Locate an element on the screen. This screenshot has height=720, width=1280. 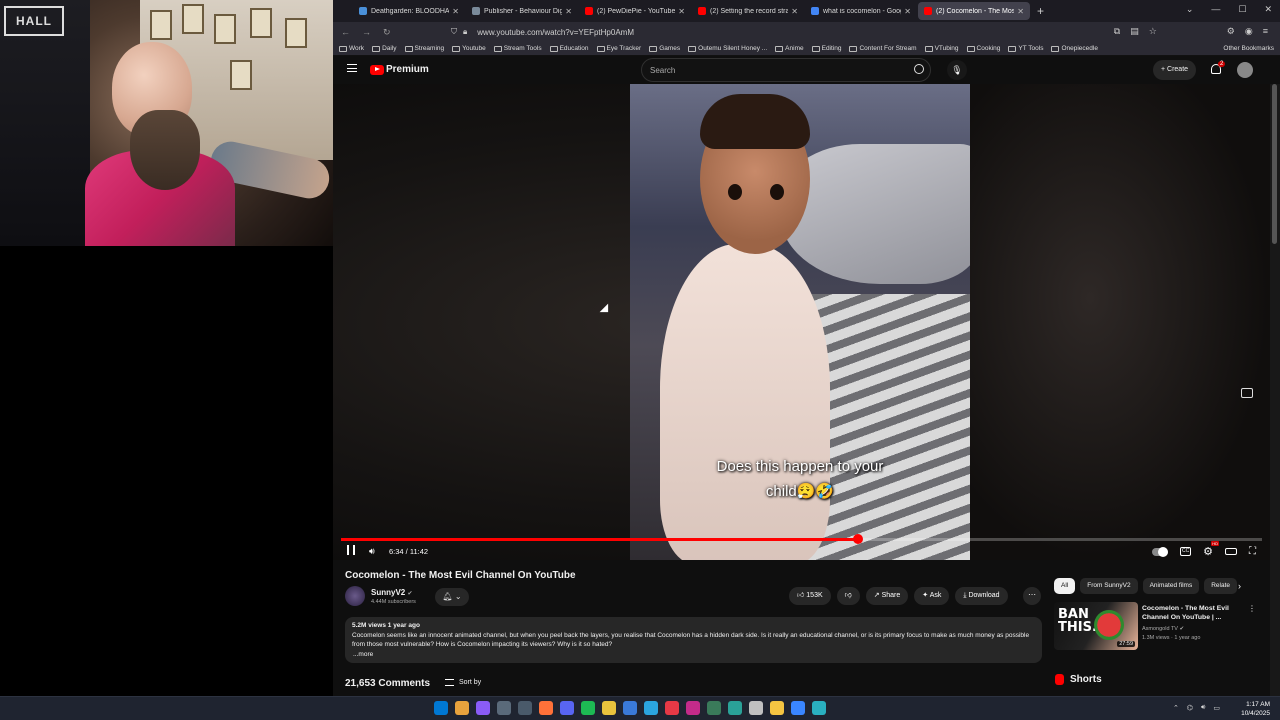
close-window-icon: ✕ is located at coordinates (1268, 9).